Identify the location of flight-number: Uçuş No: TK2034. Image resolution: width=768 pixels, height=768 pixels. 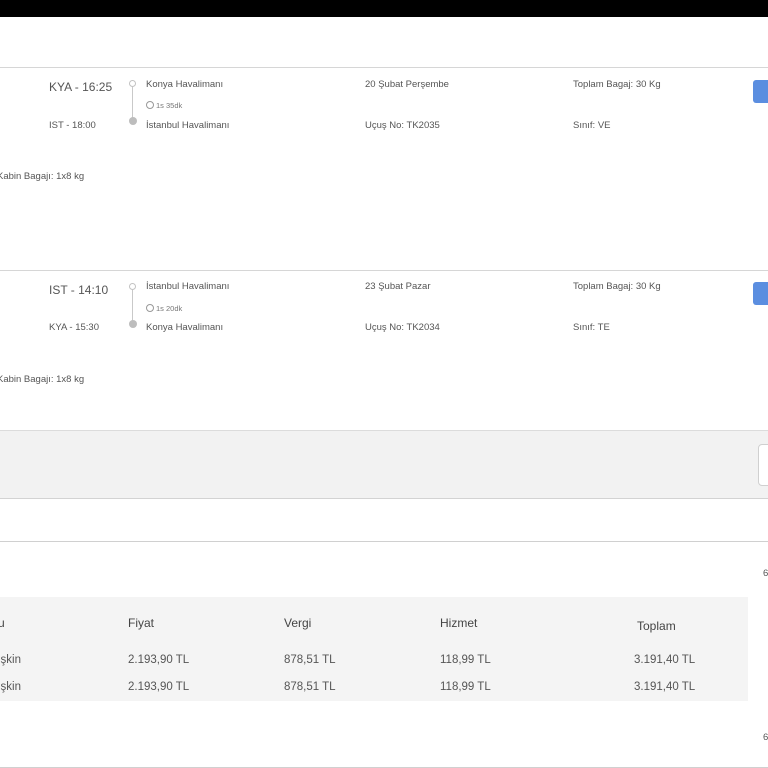
(402, 327).